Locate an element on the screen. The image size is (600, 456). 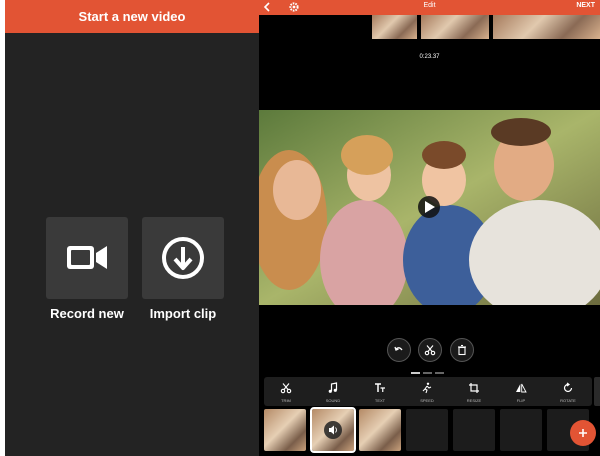
tool-trim: TRIM is located at coordinates (286, 392).